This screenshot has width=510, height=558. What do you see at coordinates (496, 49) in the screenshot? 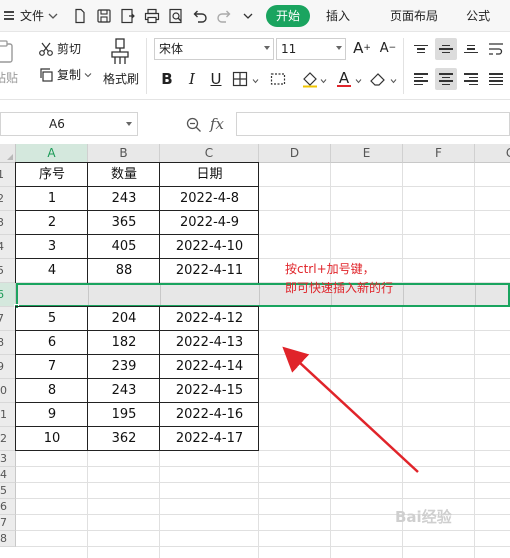
I see `wrap-text-button` at bounding box center [496, 49].